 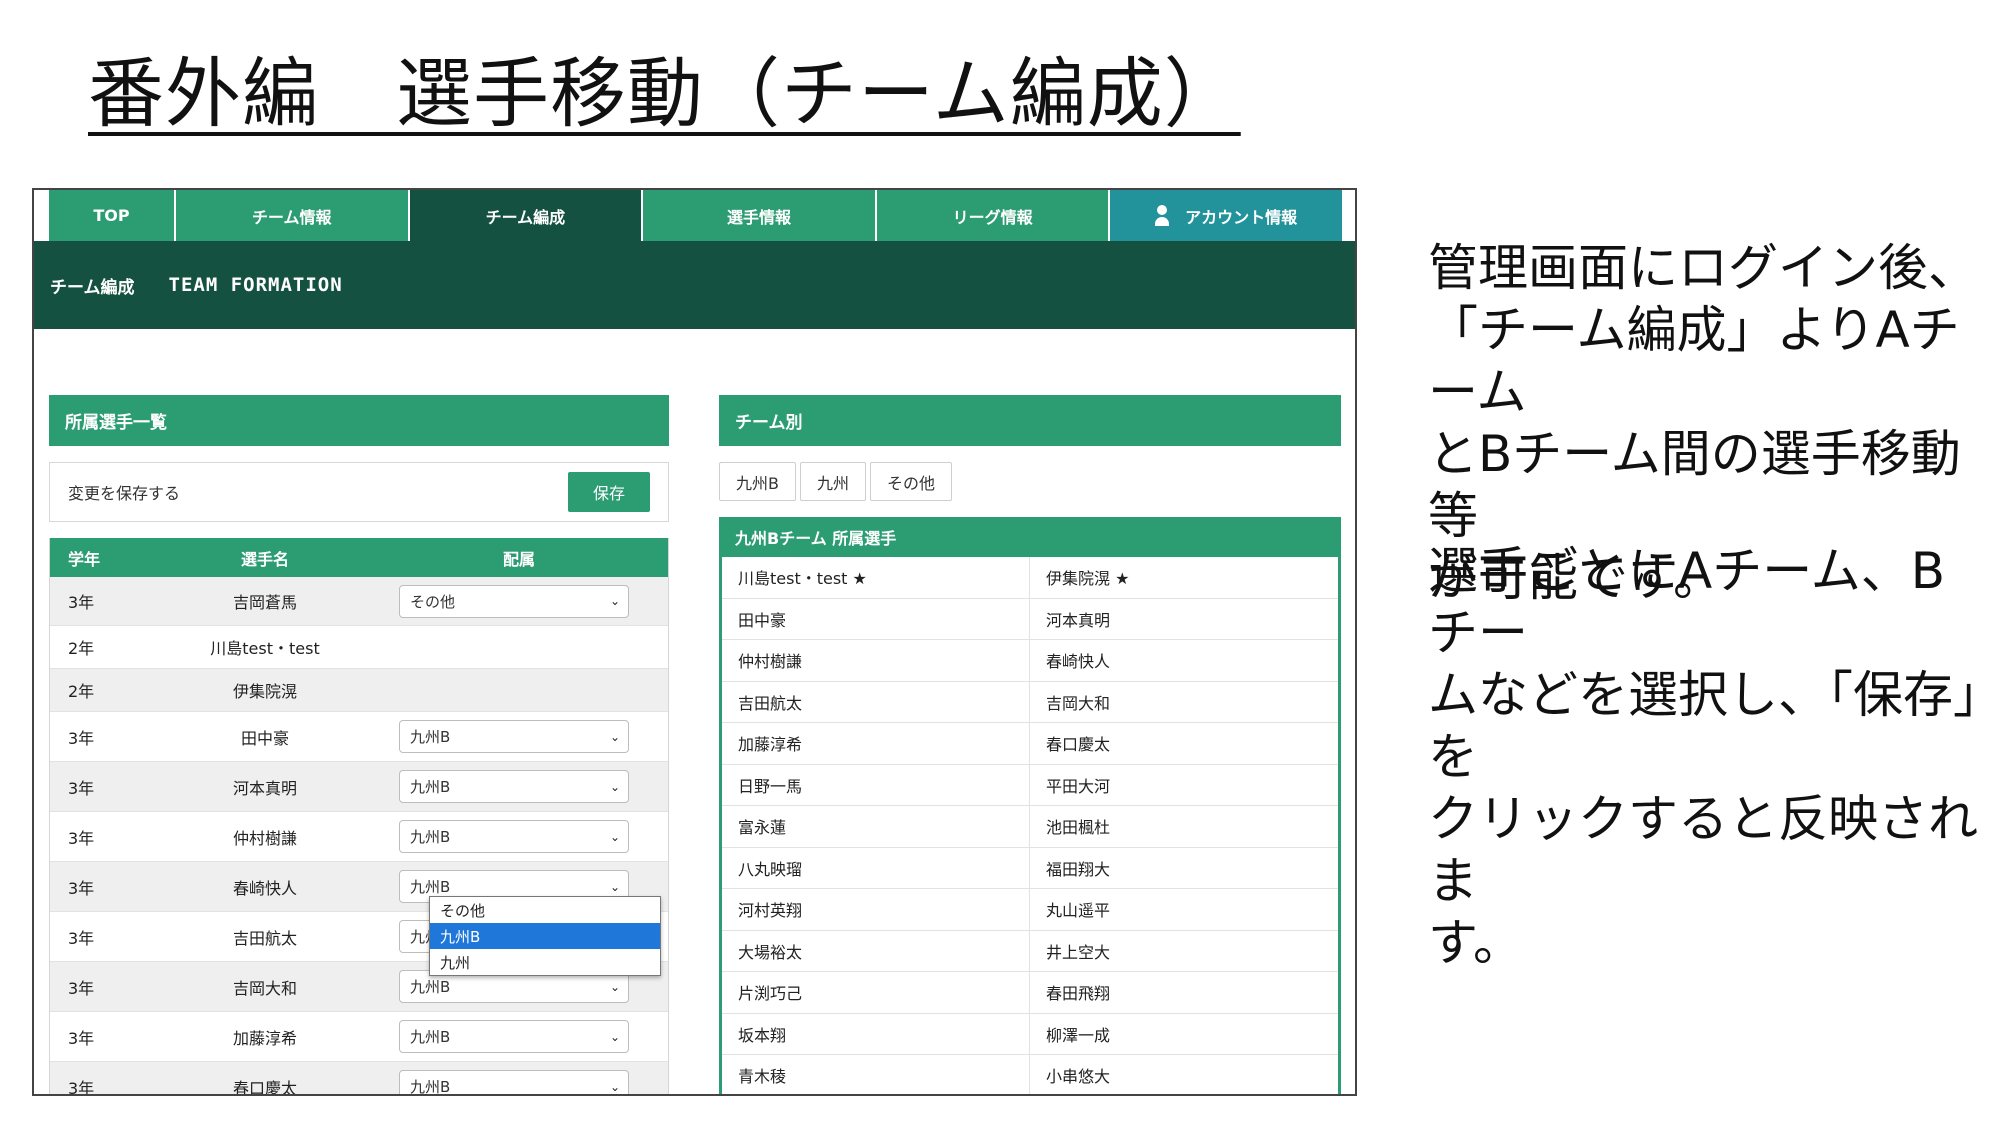 I want to click on team-row: 仲村樹謙 春崎快人, so click(x=1030, y=661).